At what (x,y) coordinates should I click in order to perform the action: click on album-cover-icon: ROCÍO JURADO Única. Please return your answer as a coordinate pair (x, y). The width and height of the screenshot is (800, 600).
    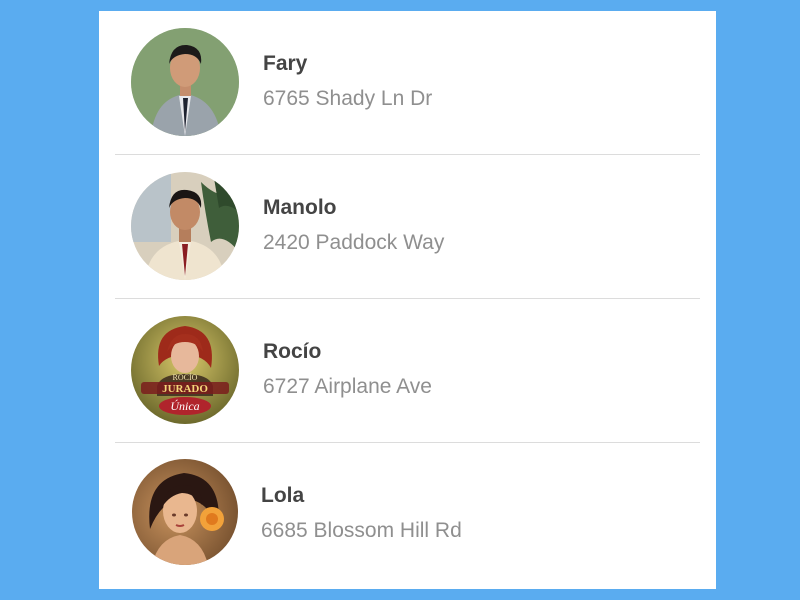
    Looking at the image, I should click on (185, 370).